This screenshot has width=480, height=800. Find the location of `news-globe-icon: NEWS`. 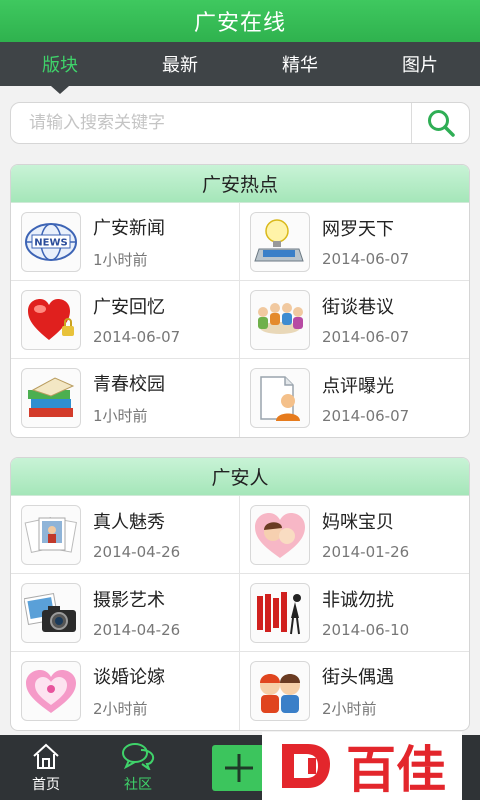

news-globe-icon: NEWS is located at coordinates (51, 241).